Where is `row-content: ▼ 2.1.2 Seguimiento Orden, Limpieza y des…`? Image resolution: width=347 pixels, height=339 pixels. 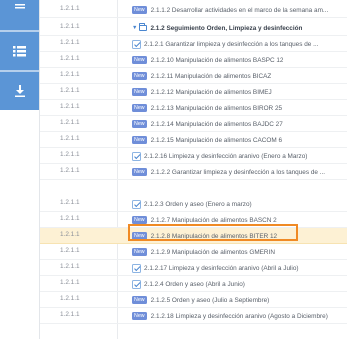 row-content: ▼ 2.1.2 Seguimiento Orden, Limpieza y des… is located at coordinates (239, 28).